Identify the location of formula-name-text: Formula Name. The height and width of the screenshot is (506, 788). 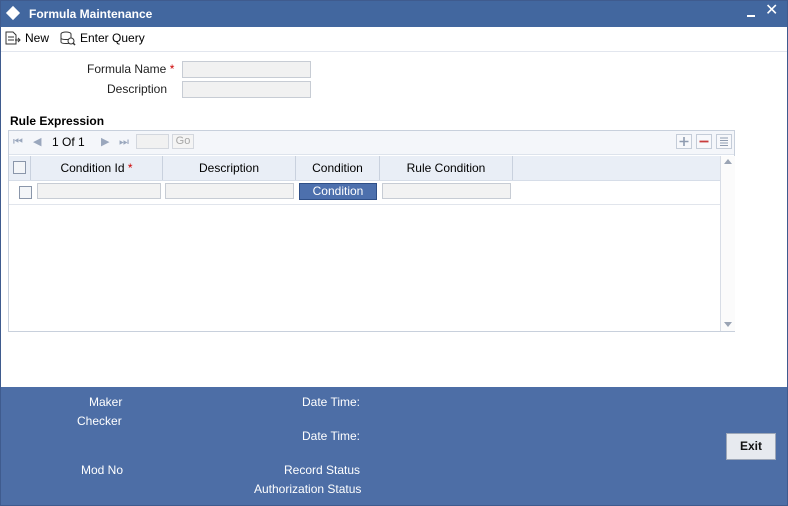
(127, 69).